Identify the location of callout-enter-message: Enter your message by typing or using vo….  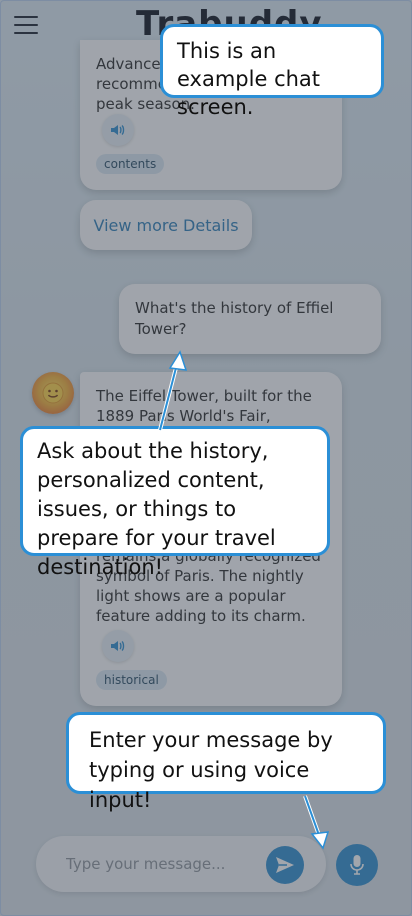
(226, 762).